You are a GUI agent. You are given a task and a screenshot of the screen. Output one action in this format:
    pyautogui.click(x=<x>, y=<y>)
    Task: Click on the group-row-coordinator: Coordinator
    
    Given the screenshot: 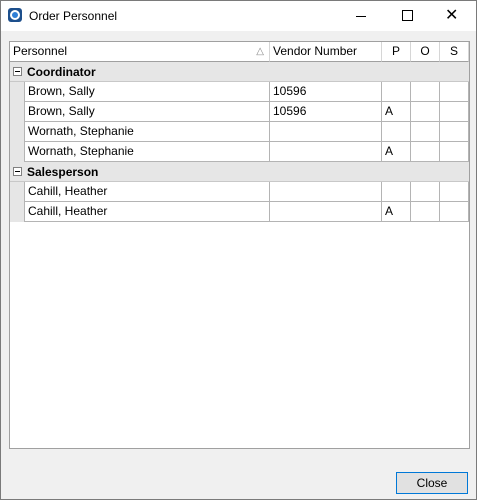 What is the action you would take?
    pyautogui.click(x=239, y=72)
    